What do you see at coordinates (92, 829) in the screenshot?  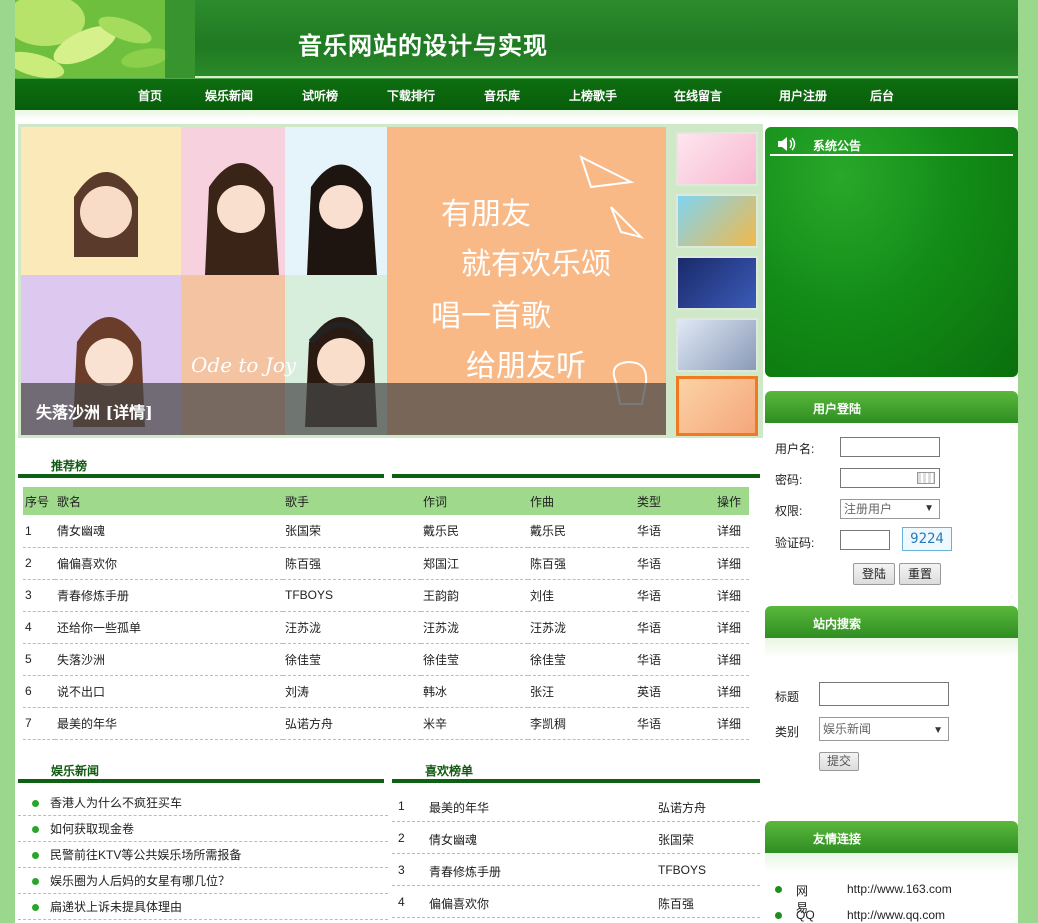 I see `news-item-title: 如何获取现金卷` at bounding box center [92, 829].